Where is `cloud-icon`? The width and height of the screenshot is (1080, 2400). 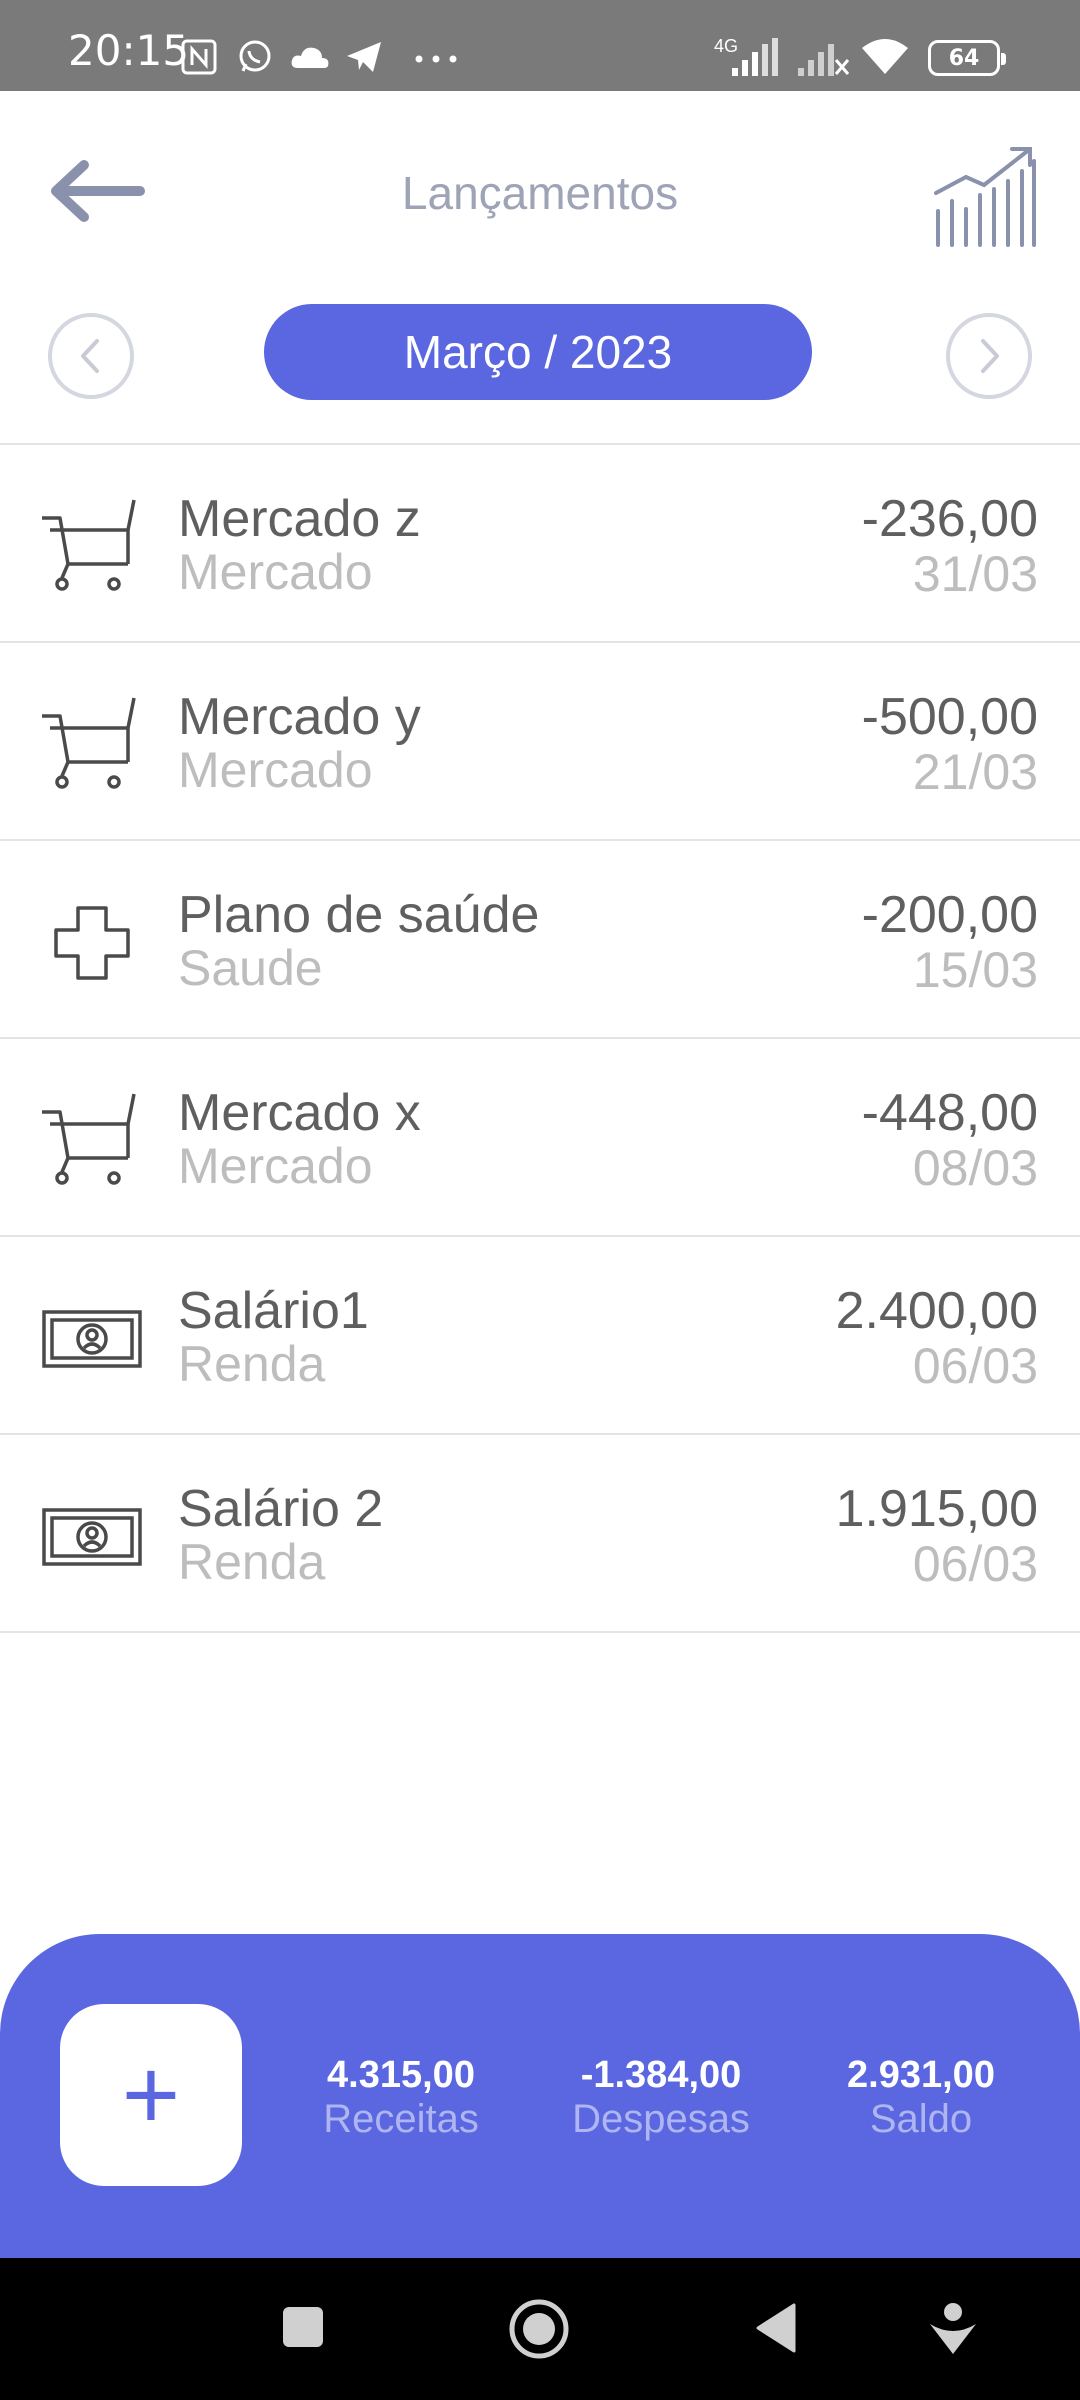 cloud-icon is located at coordinates (310, 57).